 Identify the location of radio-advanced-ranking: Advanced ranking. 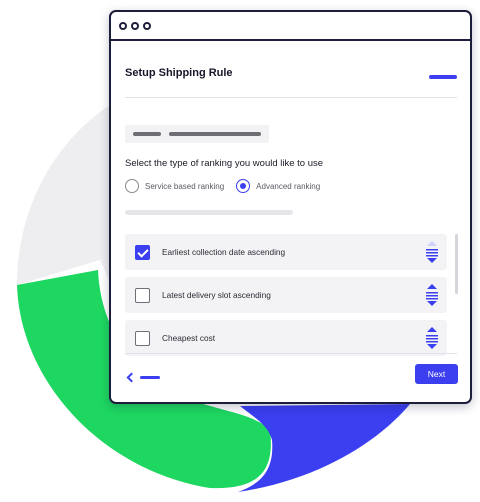
(278, 186).